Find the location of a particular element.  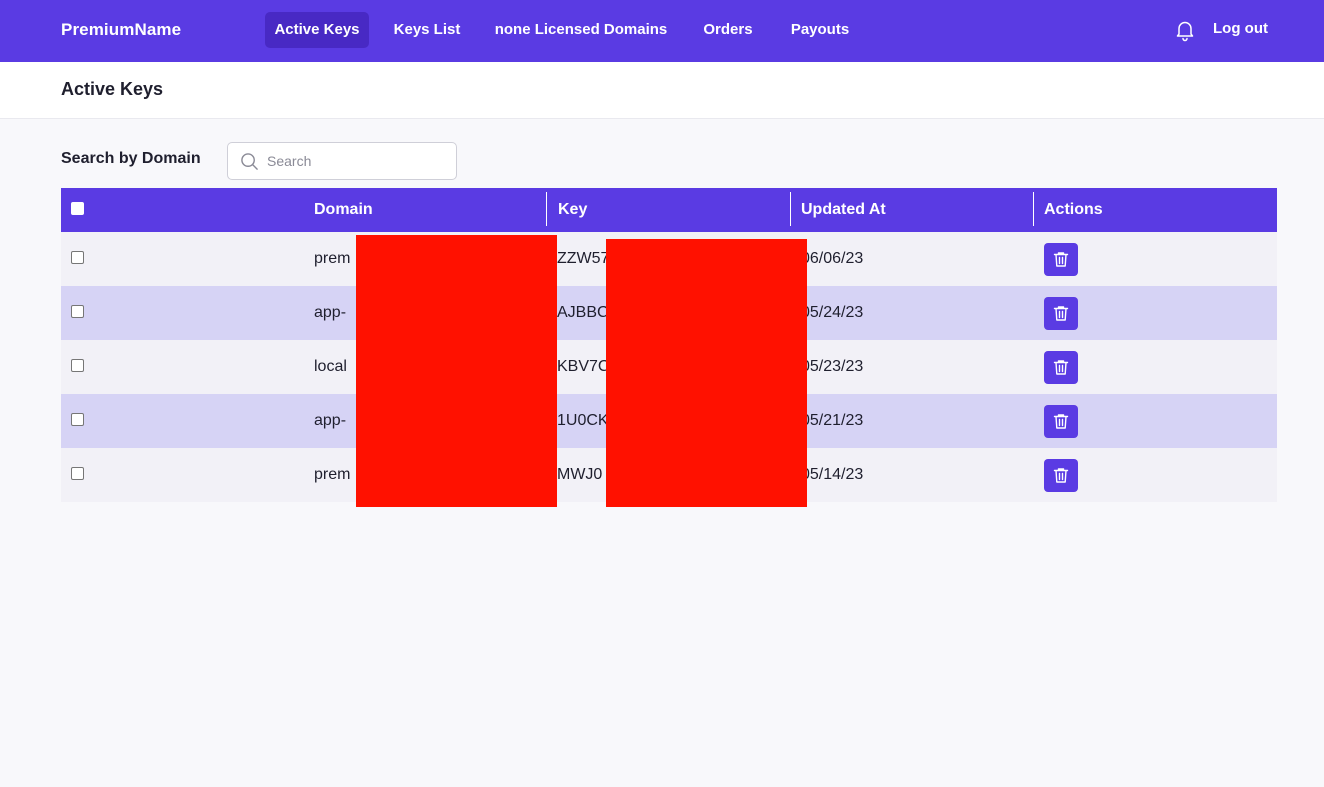

domain-cell: local is located at coordinates (330, 366).